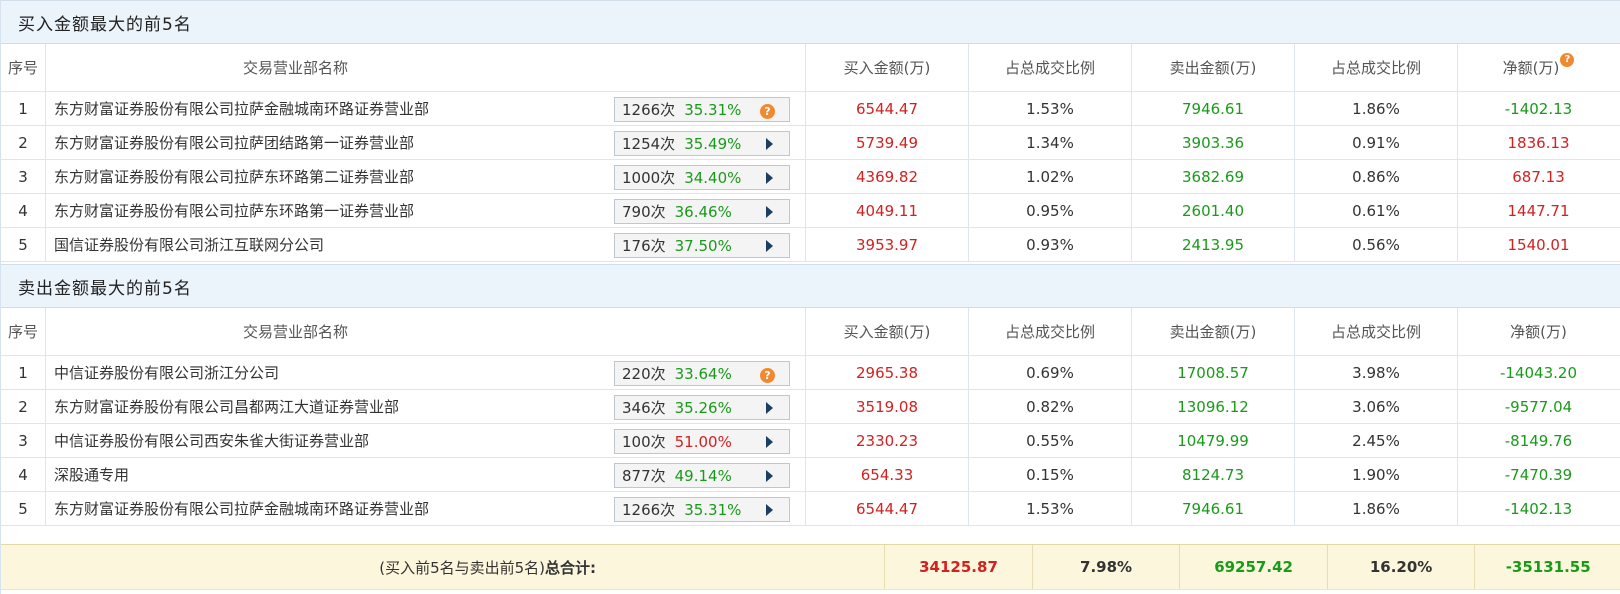 This screenshot has width=1620, height=594. What do you see at coordinates (426, 440) in the screenshot?
I see `broker-name-cell: 中信证券股份有限公司西安朱雀大街证券营业部 100次 51.00%` at bounding box center [426, 440].